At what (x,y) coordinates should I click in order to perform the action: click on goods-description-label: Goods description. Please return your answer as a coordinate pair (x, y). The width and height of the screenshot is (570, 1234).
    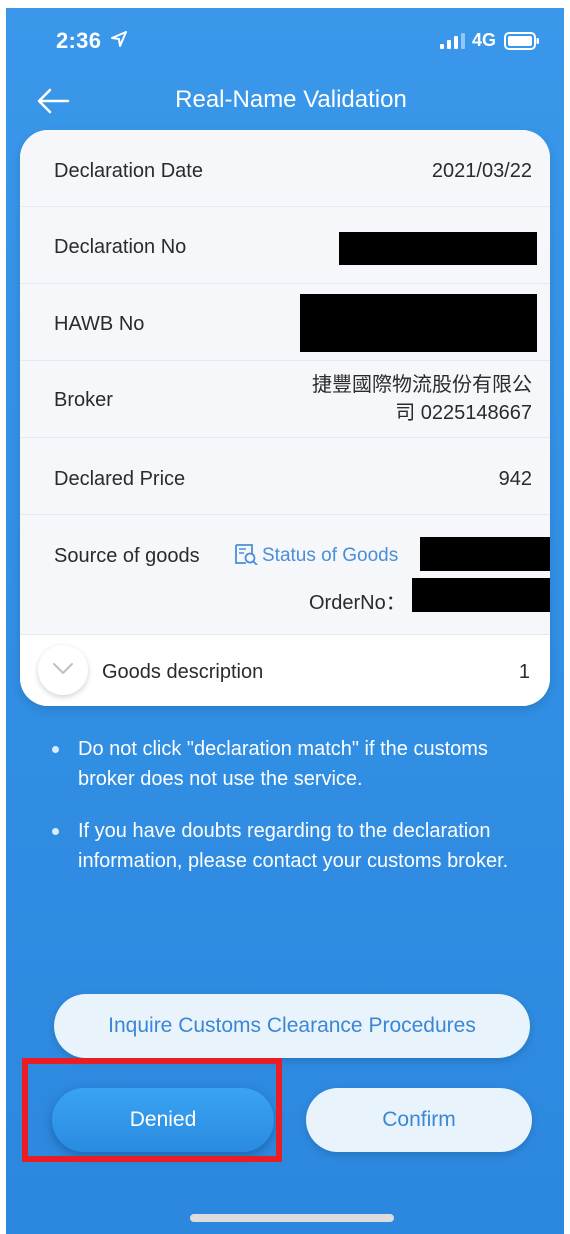
    Looking at the image, I should click on (183, 672).